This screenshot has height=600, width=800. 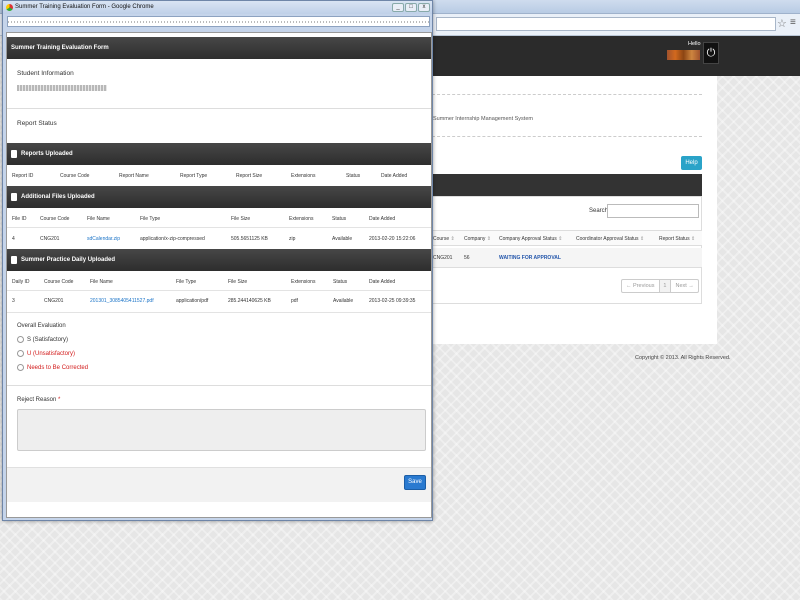 I want to click on radio-needs-correction, so click(x=20, y=367).